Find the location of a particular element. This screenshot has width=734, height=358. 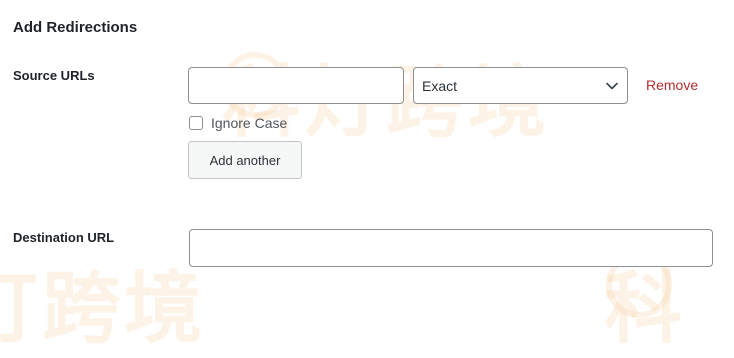

add-another-button: Add another is located at coordinates (245, 160).